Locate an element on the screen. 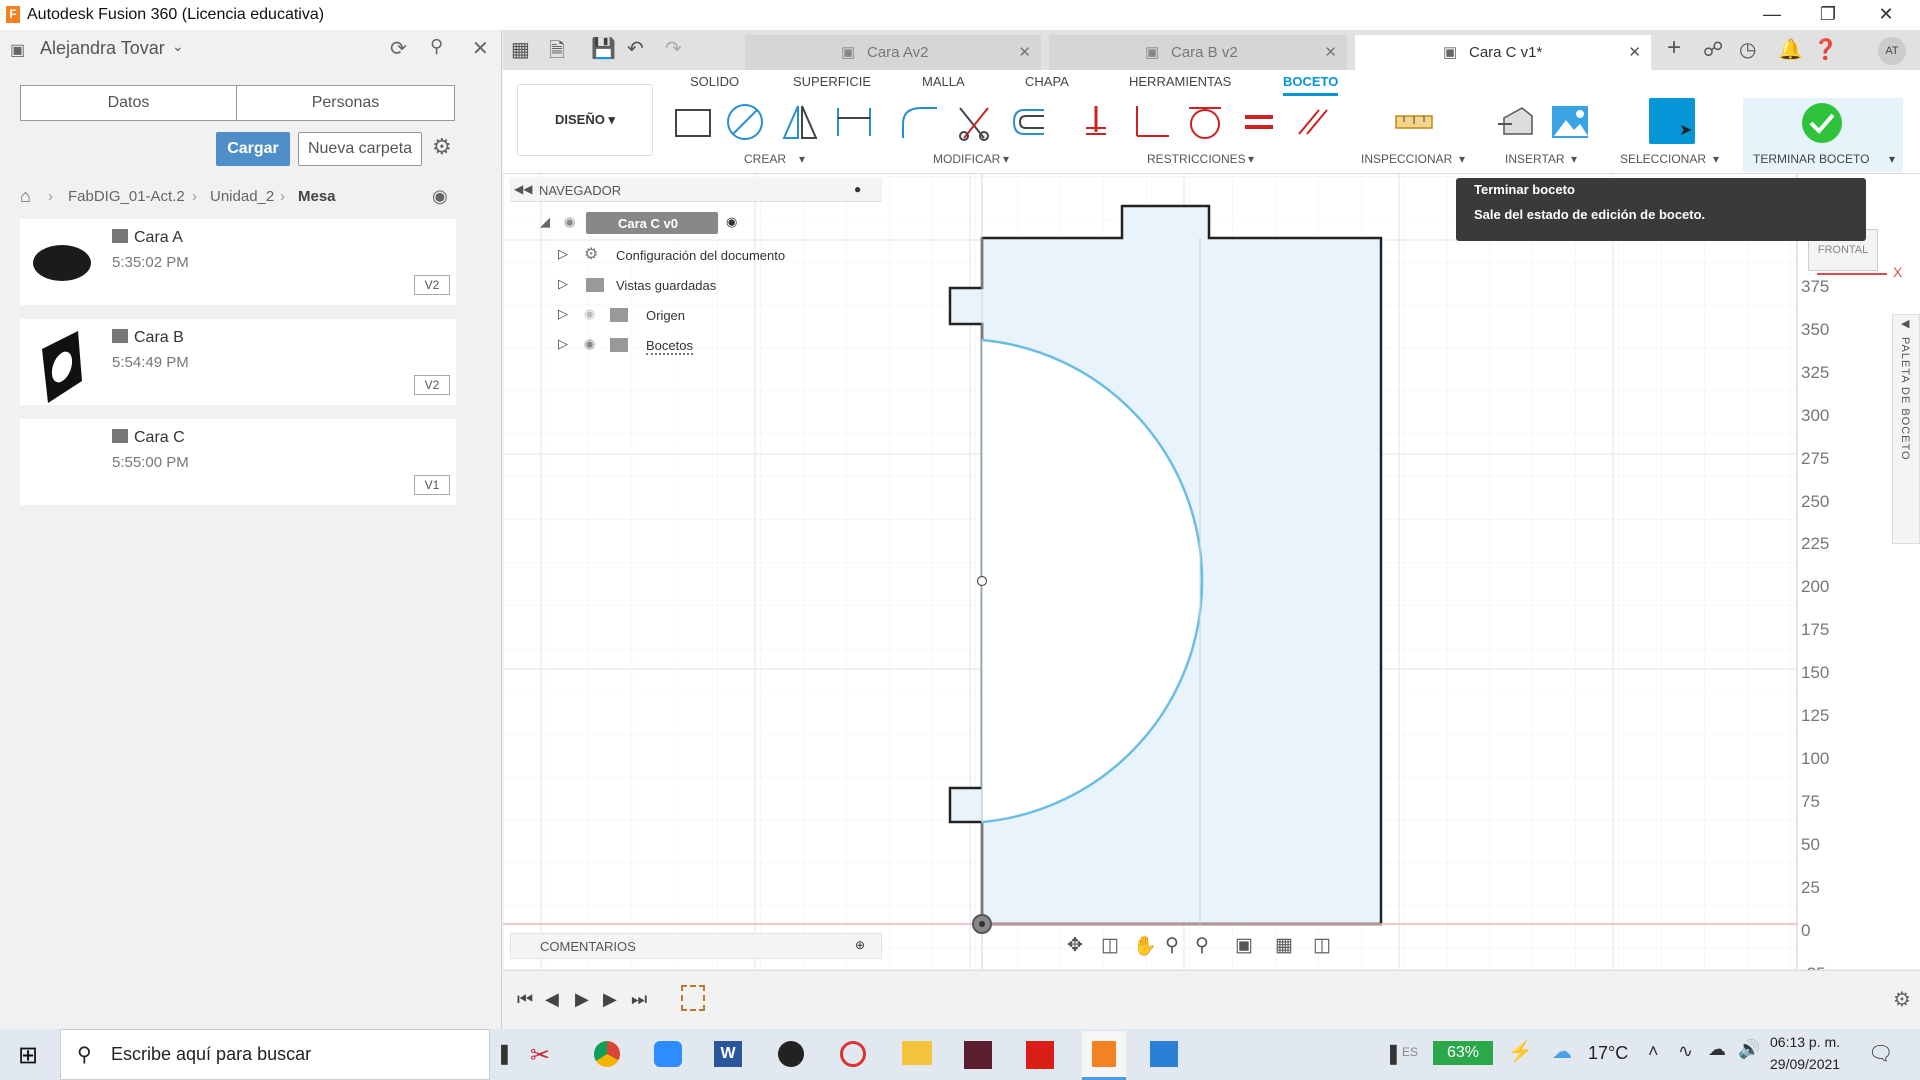 The width and height of the screenshot is (1920, 1080). tab-chapa: CHAPA is located at coordinates (1047, 81).